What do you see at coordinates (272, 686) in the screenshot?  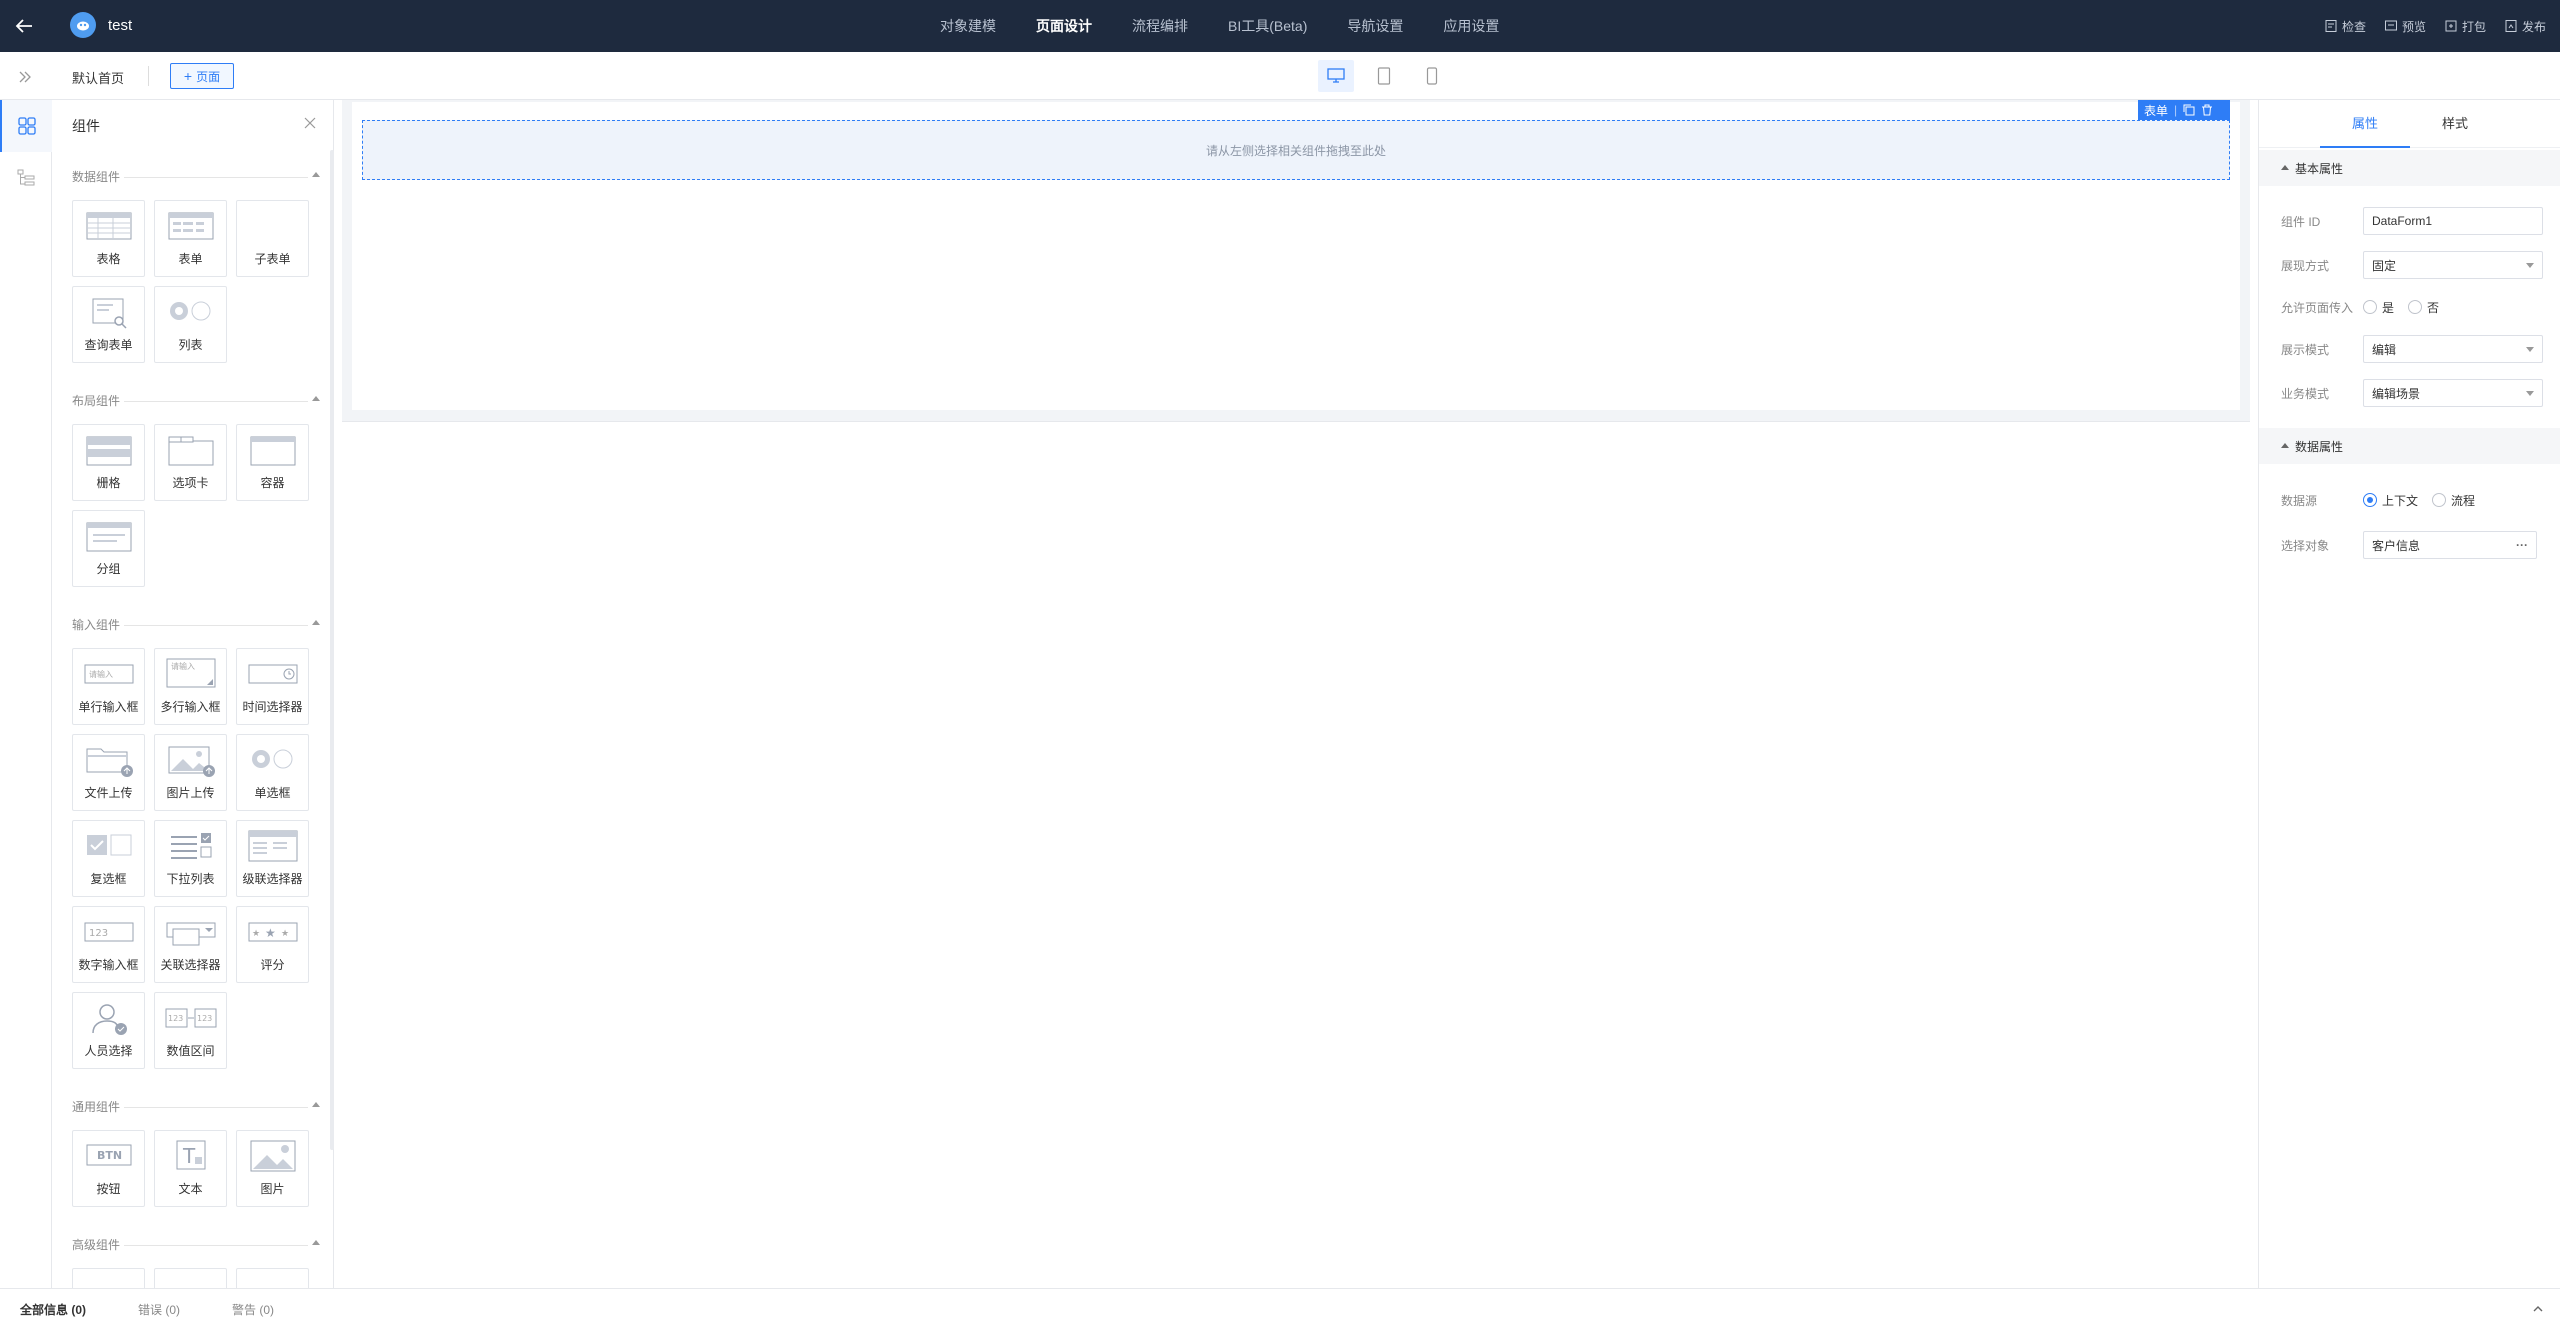 I see `component-time-picker: 时间选择器` at bounding box center [272, 686].